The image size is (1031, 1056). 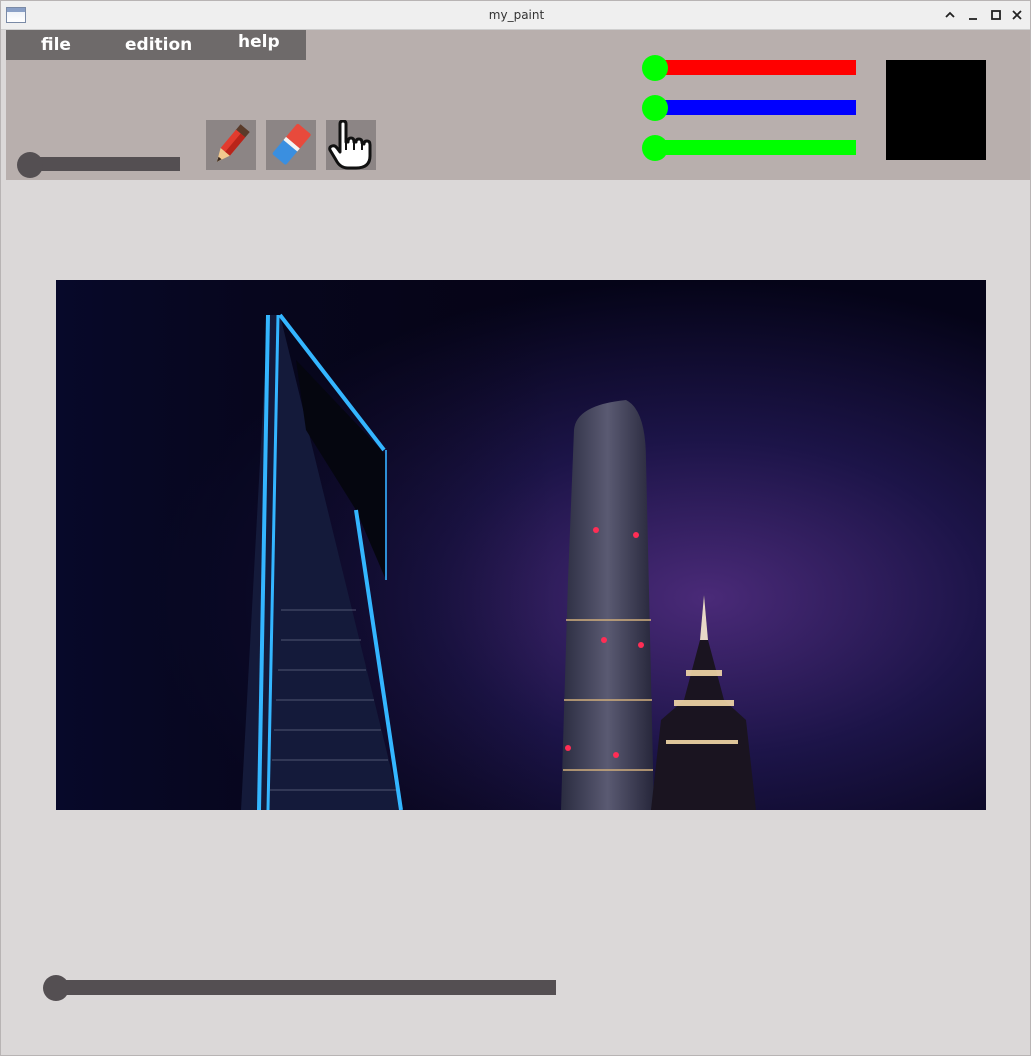 What do you see at coordinates (756, 147) in the screenshot?
I see `green-slider-track` at bounding box center [756, 147].